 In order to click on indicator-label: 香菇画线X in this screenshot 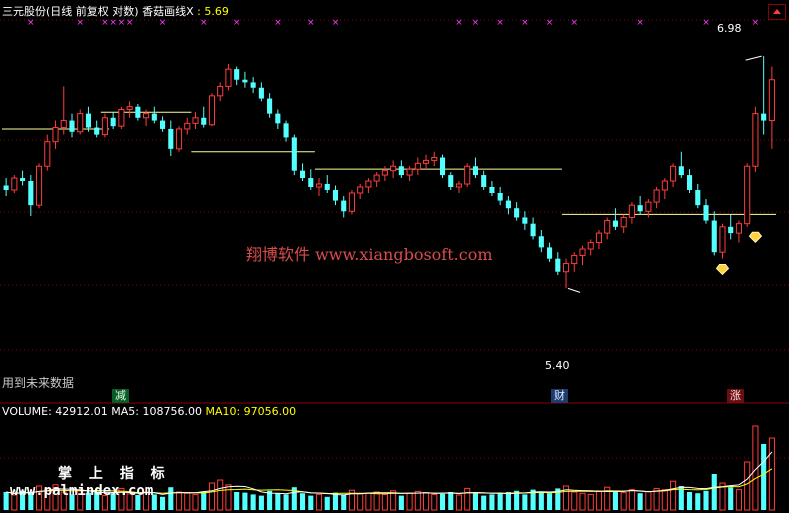, I will do `click(168, 11)`.